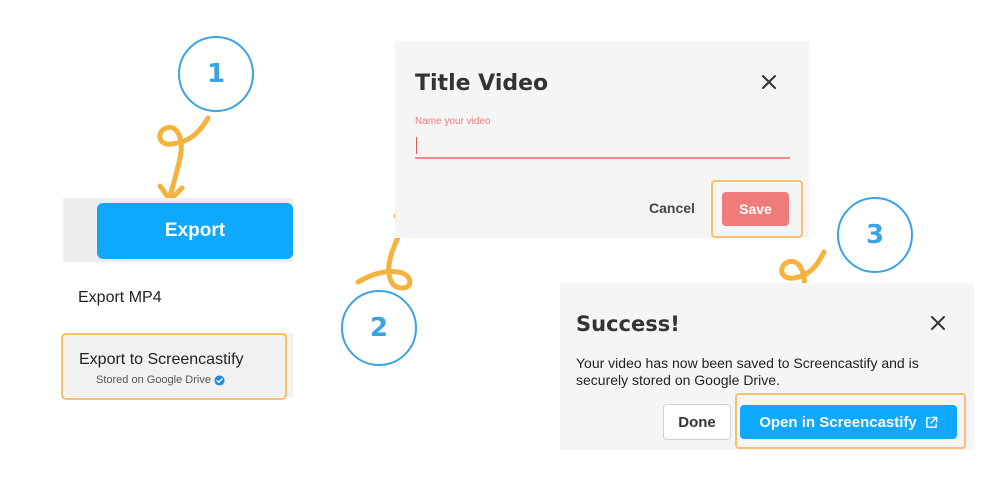  Describe the element at coordinates (875, 235) in the screenshot. I see `step-3-circle: 3` at that location.